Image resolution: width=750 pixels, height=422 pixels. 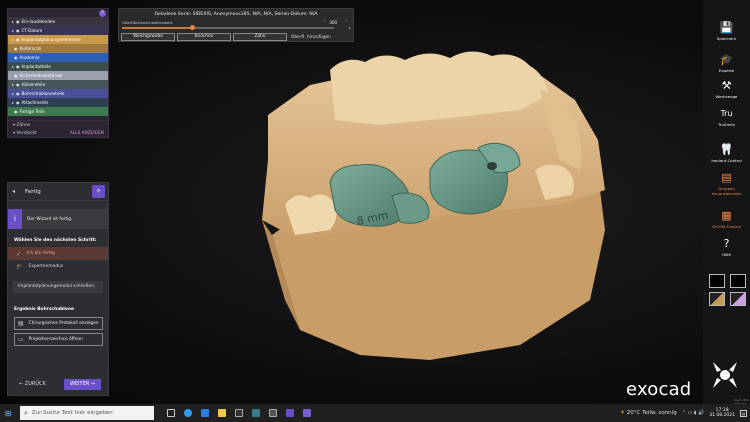 What do you see at coordinates (726, 85) in the screenshot?
I see `tools-icon: ⚒` at bounding box center [726, 85].